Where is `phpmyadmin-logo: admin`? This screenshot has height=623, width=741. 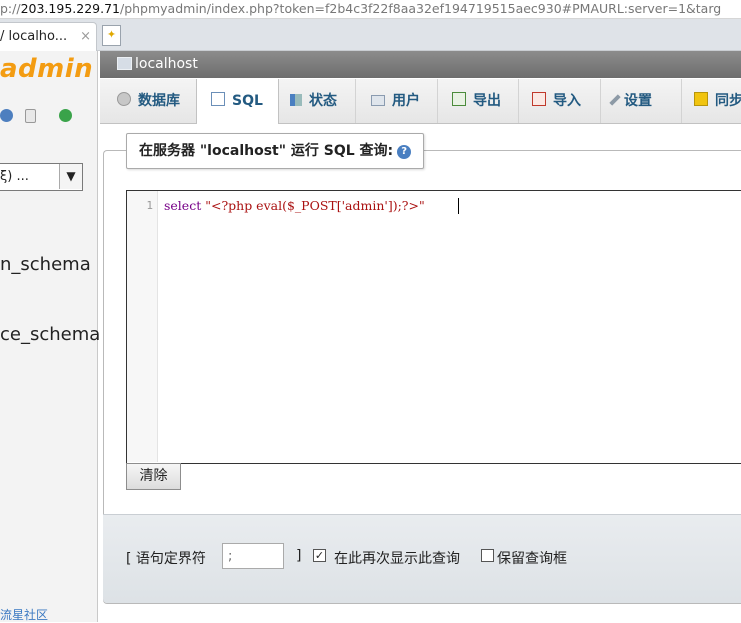 phpmyadmin-logo: admin is located at coordinates (46, 69).